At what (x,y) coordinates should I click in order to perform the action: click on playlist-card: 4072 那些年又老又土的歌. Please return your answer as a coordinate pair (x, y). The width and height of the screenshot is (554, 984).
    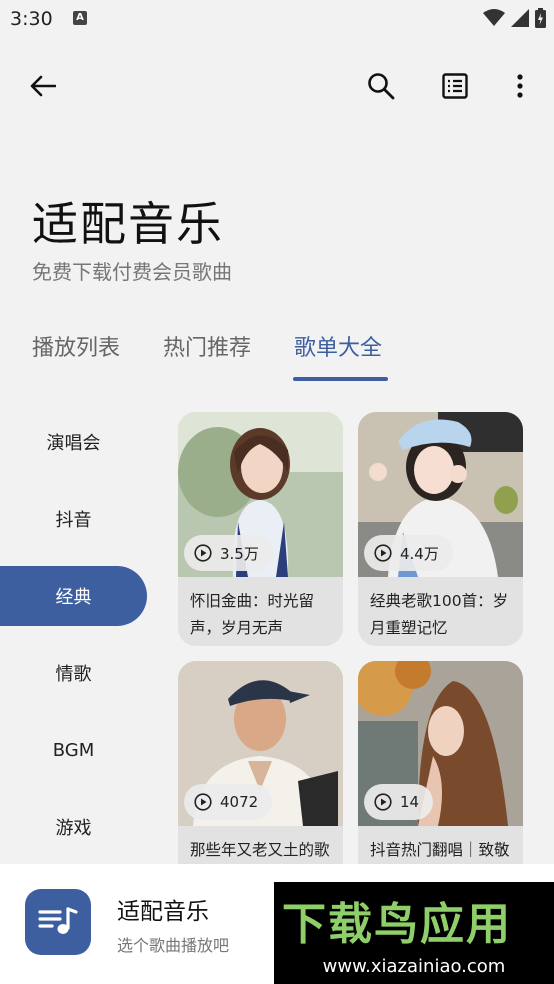
    Looking at the image, I should click on (260, 778).